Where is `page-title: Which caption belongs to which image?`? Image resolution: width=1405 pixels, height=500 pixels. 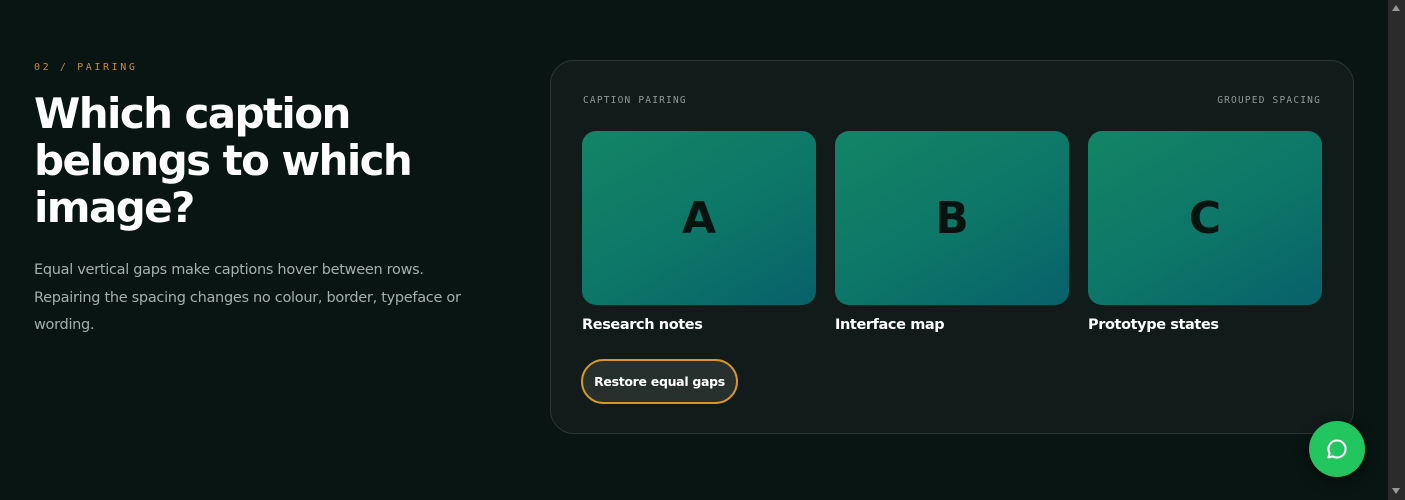
page-title: Which caption belongs to which image? is located at coordinates (223, 160).